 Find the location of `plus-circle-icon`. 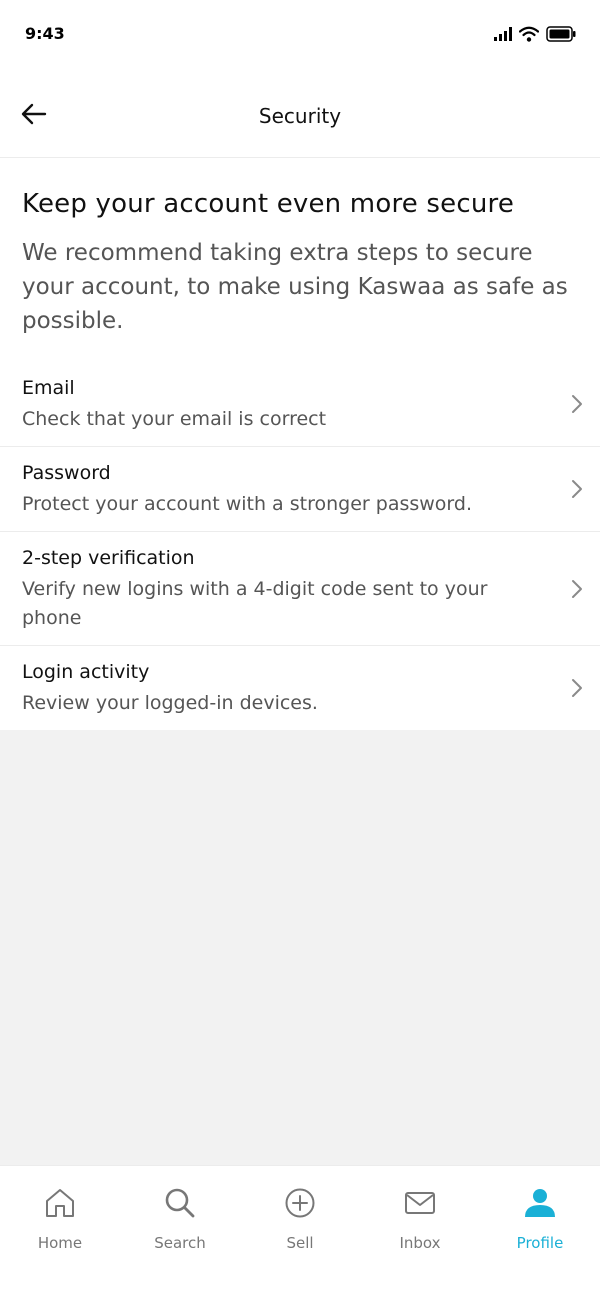

plus-circle-icon is located at coordinates (300, 1203).